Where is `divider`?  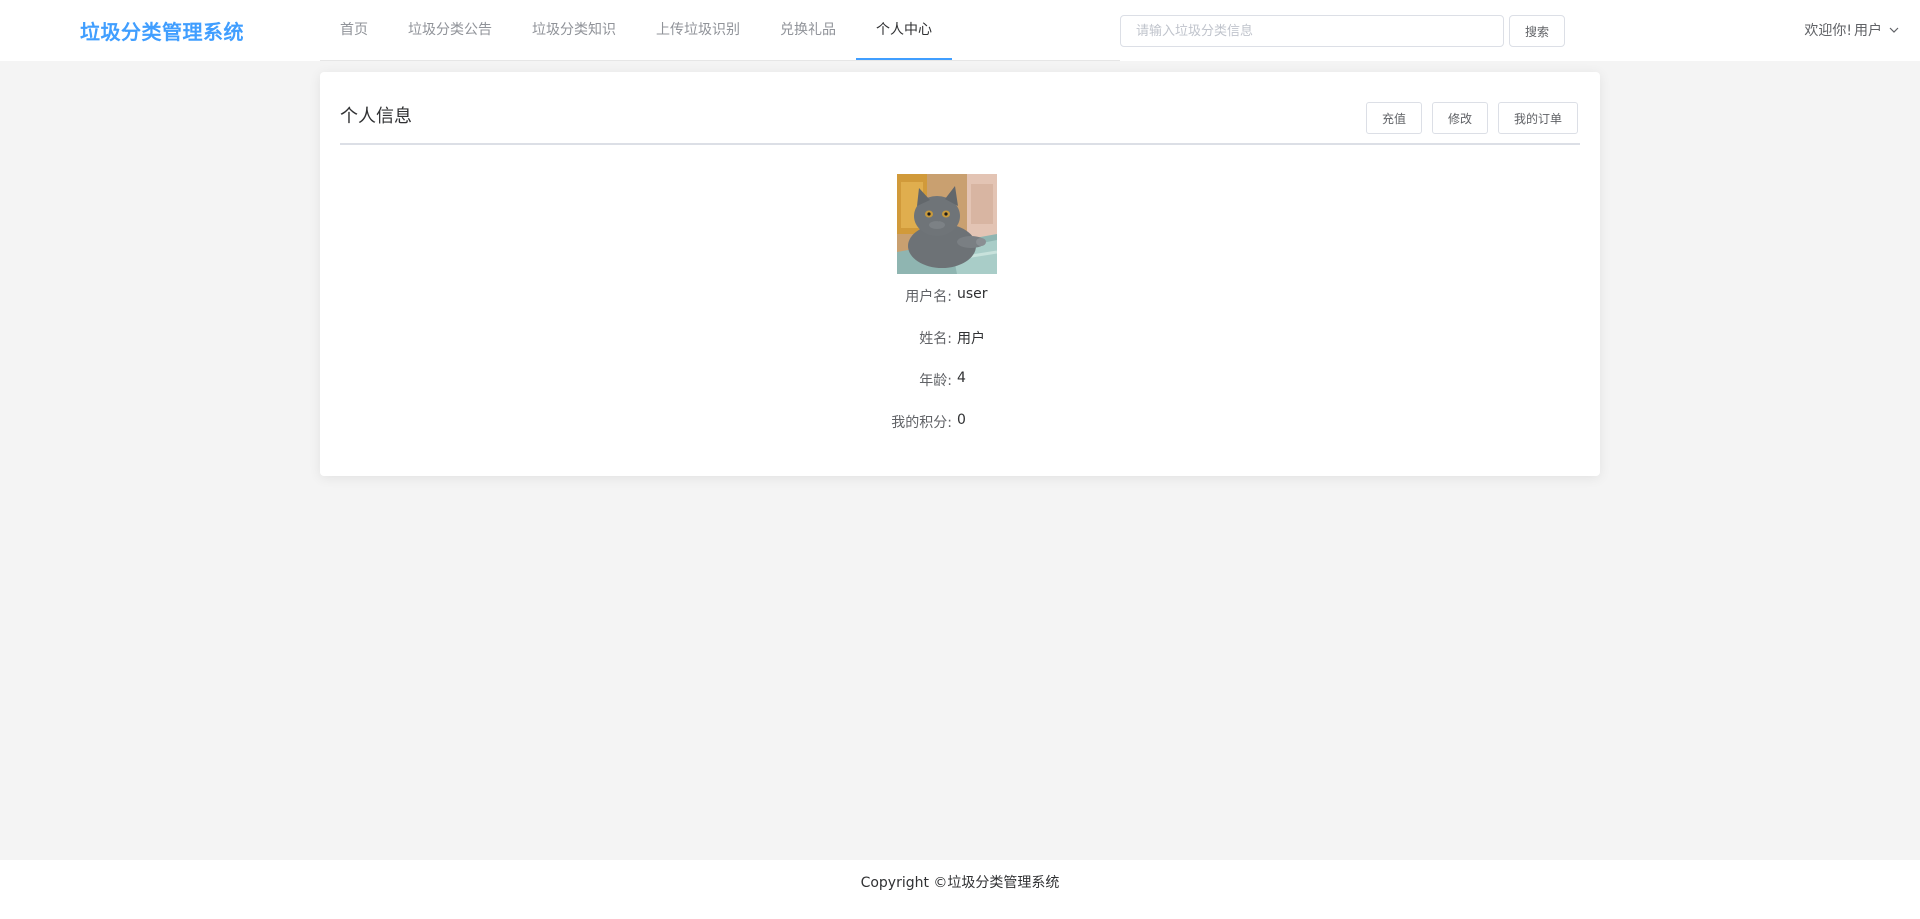
divider is located at coordinates (960, 144).